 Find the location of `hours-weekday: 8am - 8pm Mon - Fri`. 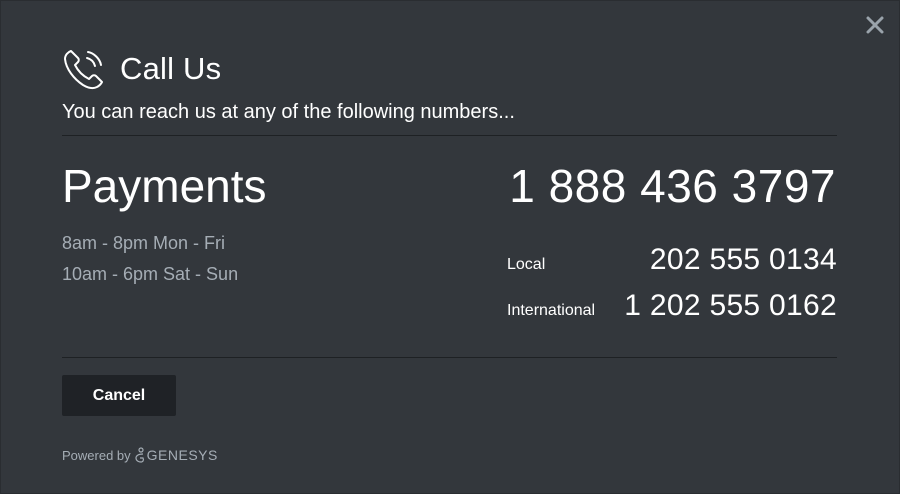

hours-weekday: 8am - 8pm Mon - Fri is located at coordinates (144, 243).